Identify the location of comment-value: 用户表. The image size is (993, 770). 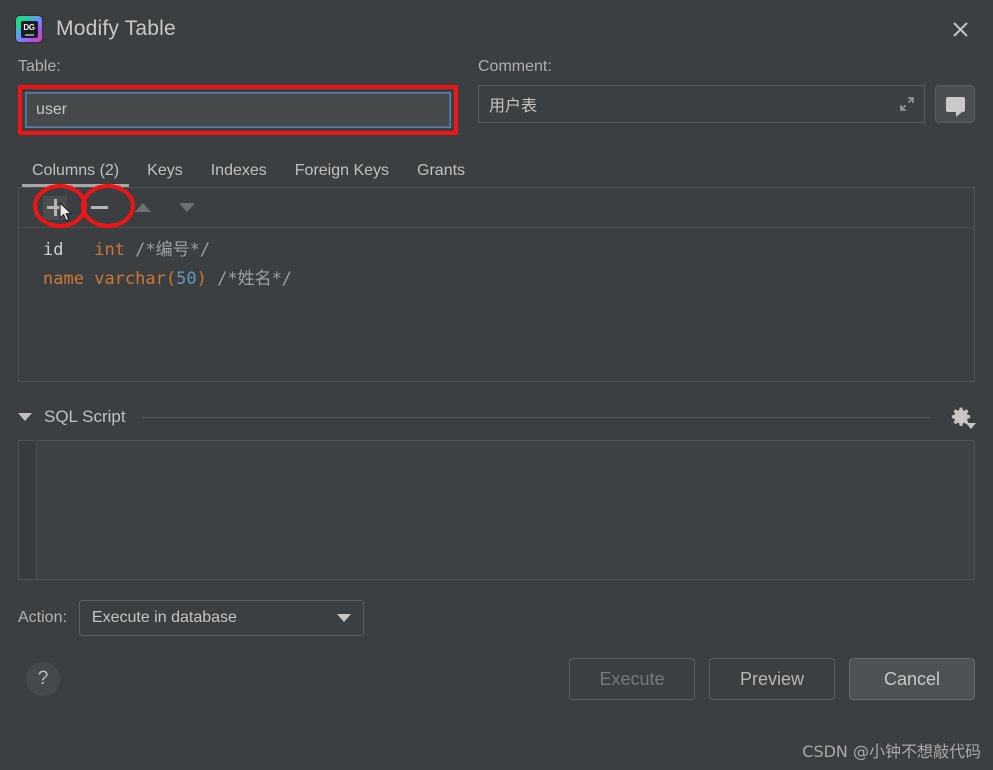
(513, 106).